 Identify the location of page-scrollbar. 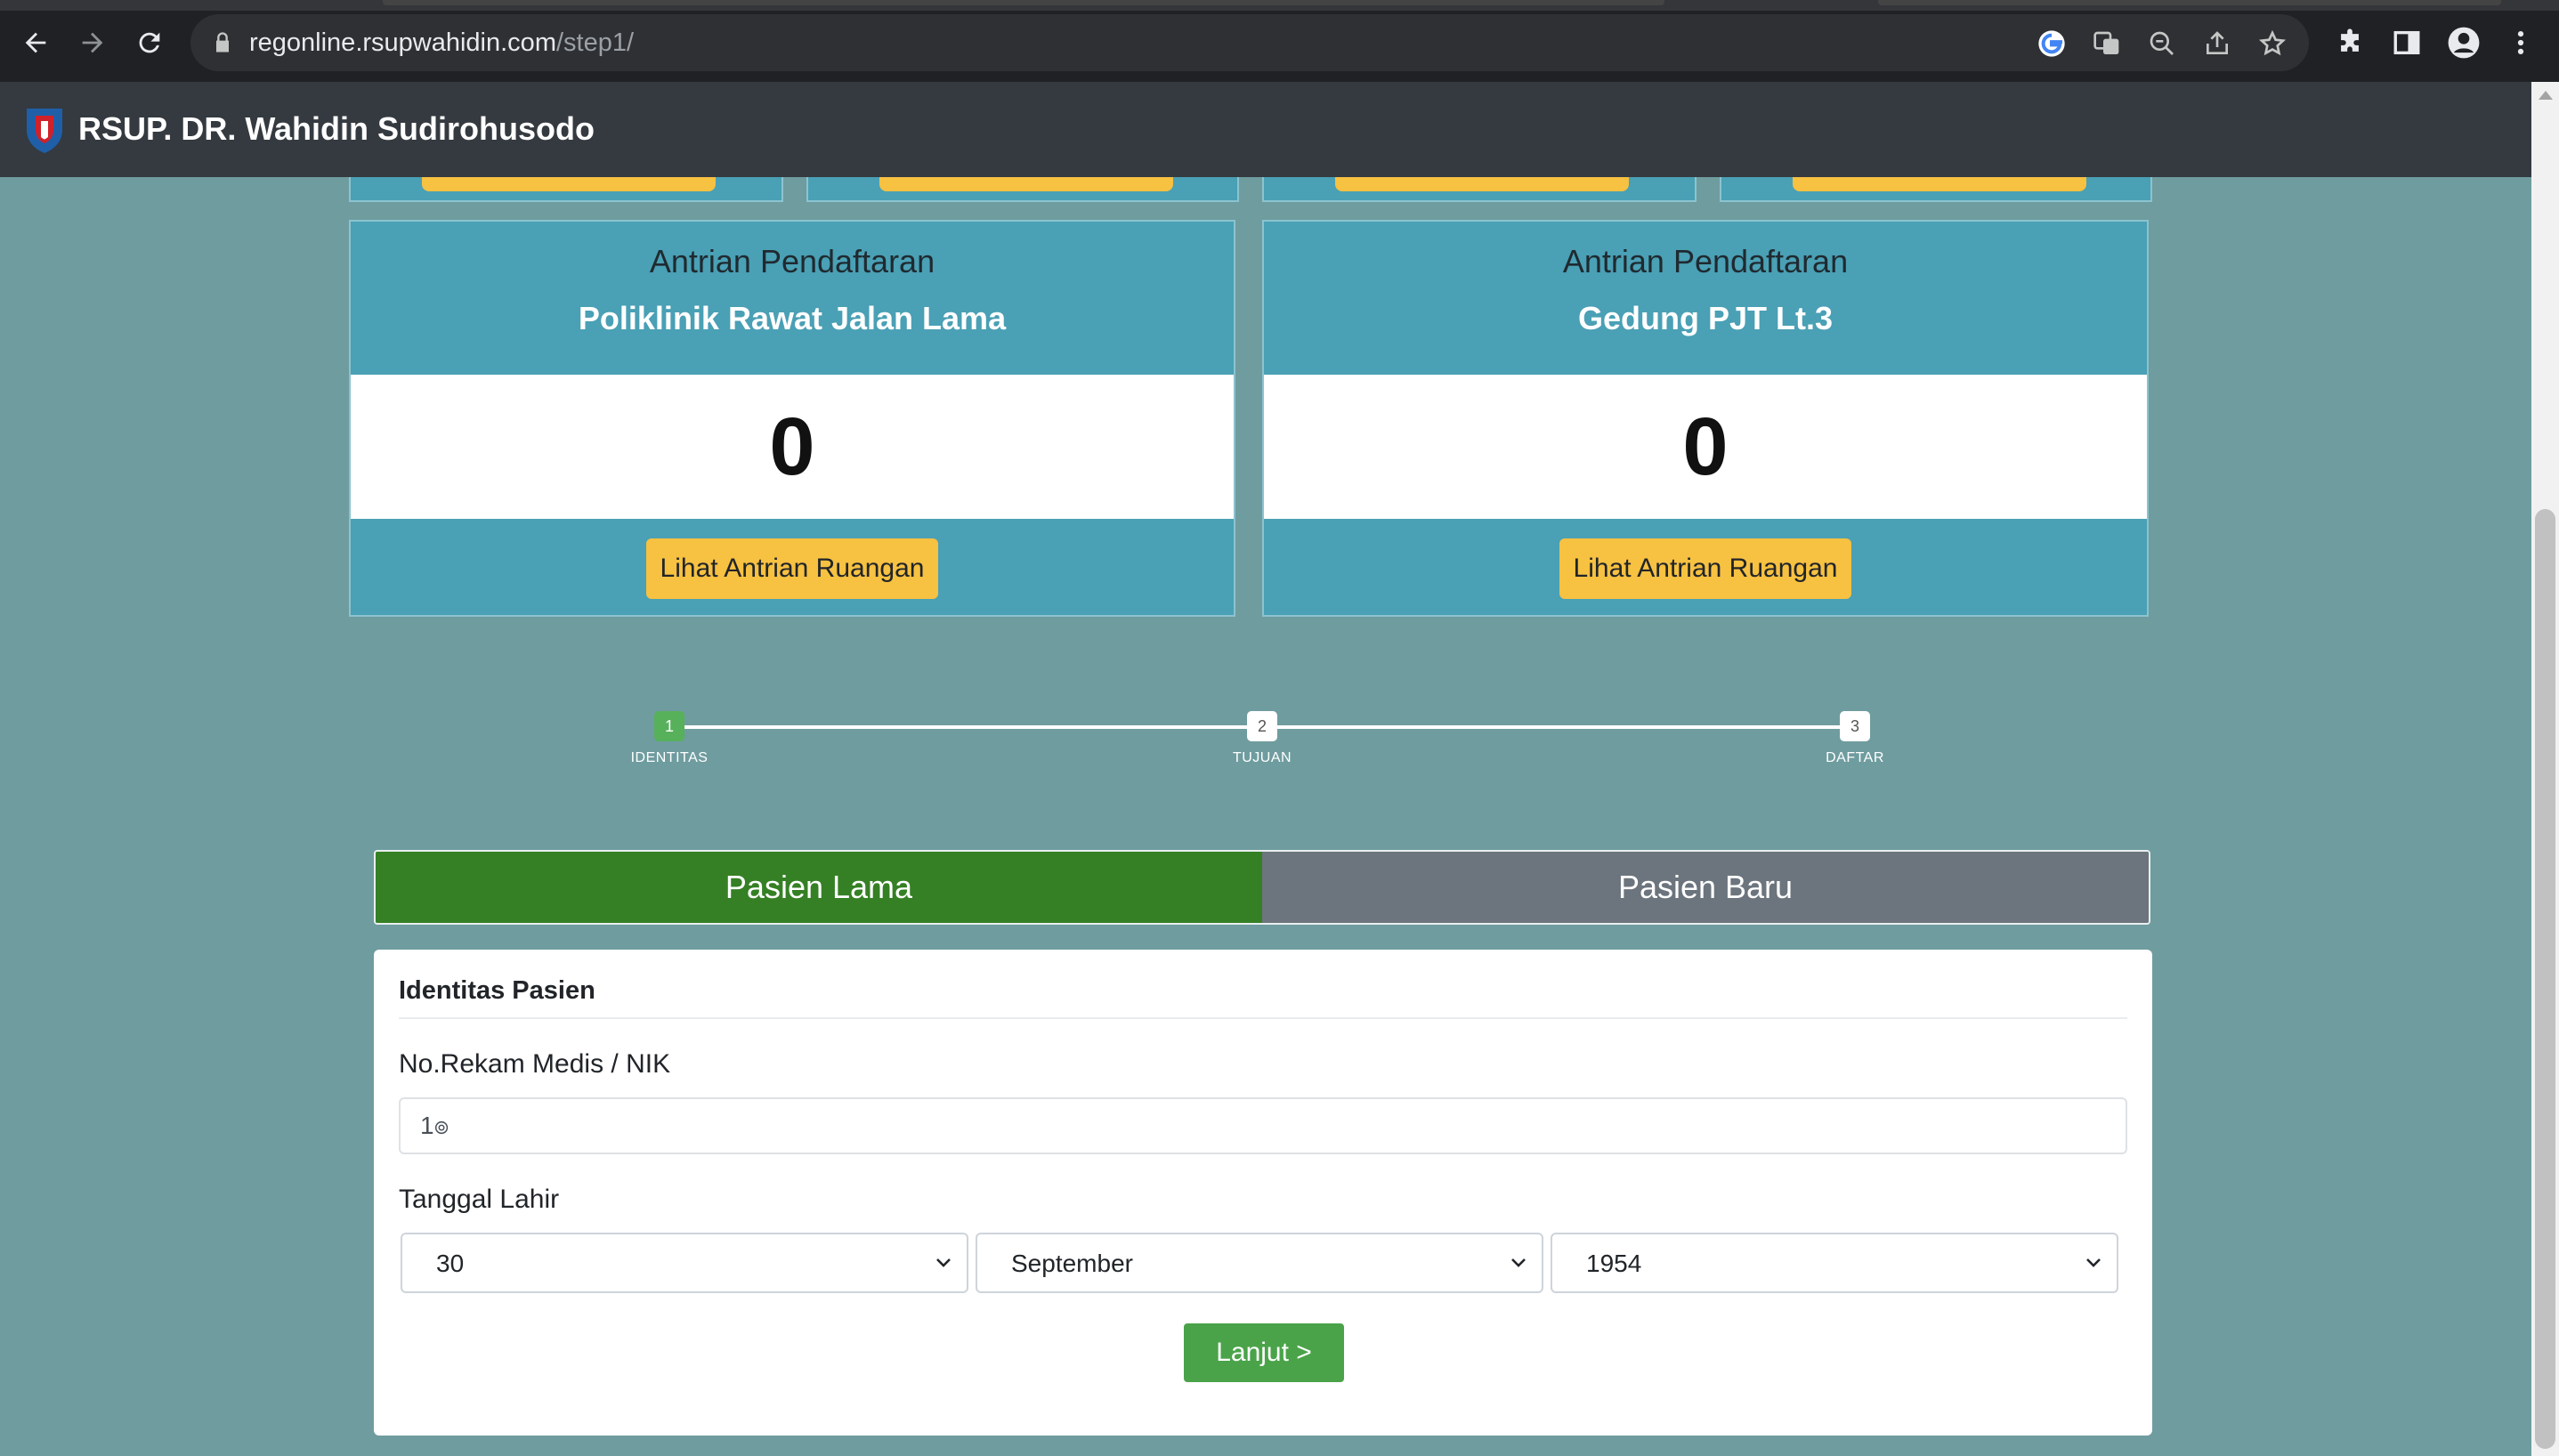
(2545, 769).